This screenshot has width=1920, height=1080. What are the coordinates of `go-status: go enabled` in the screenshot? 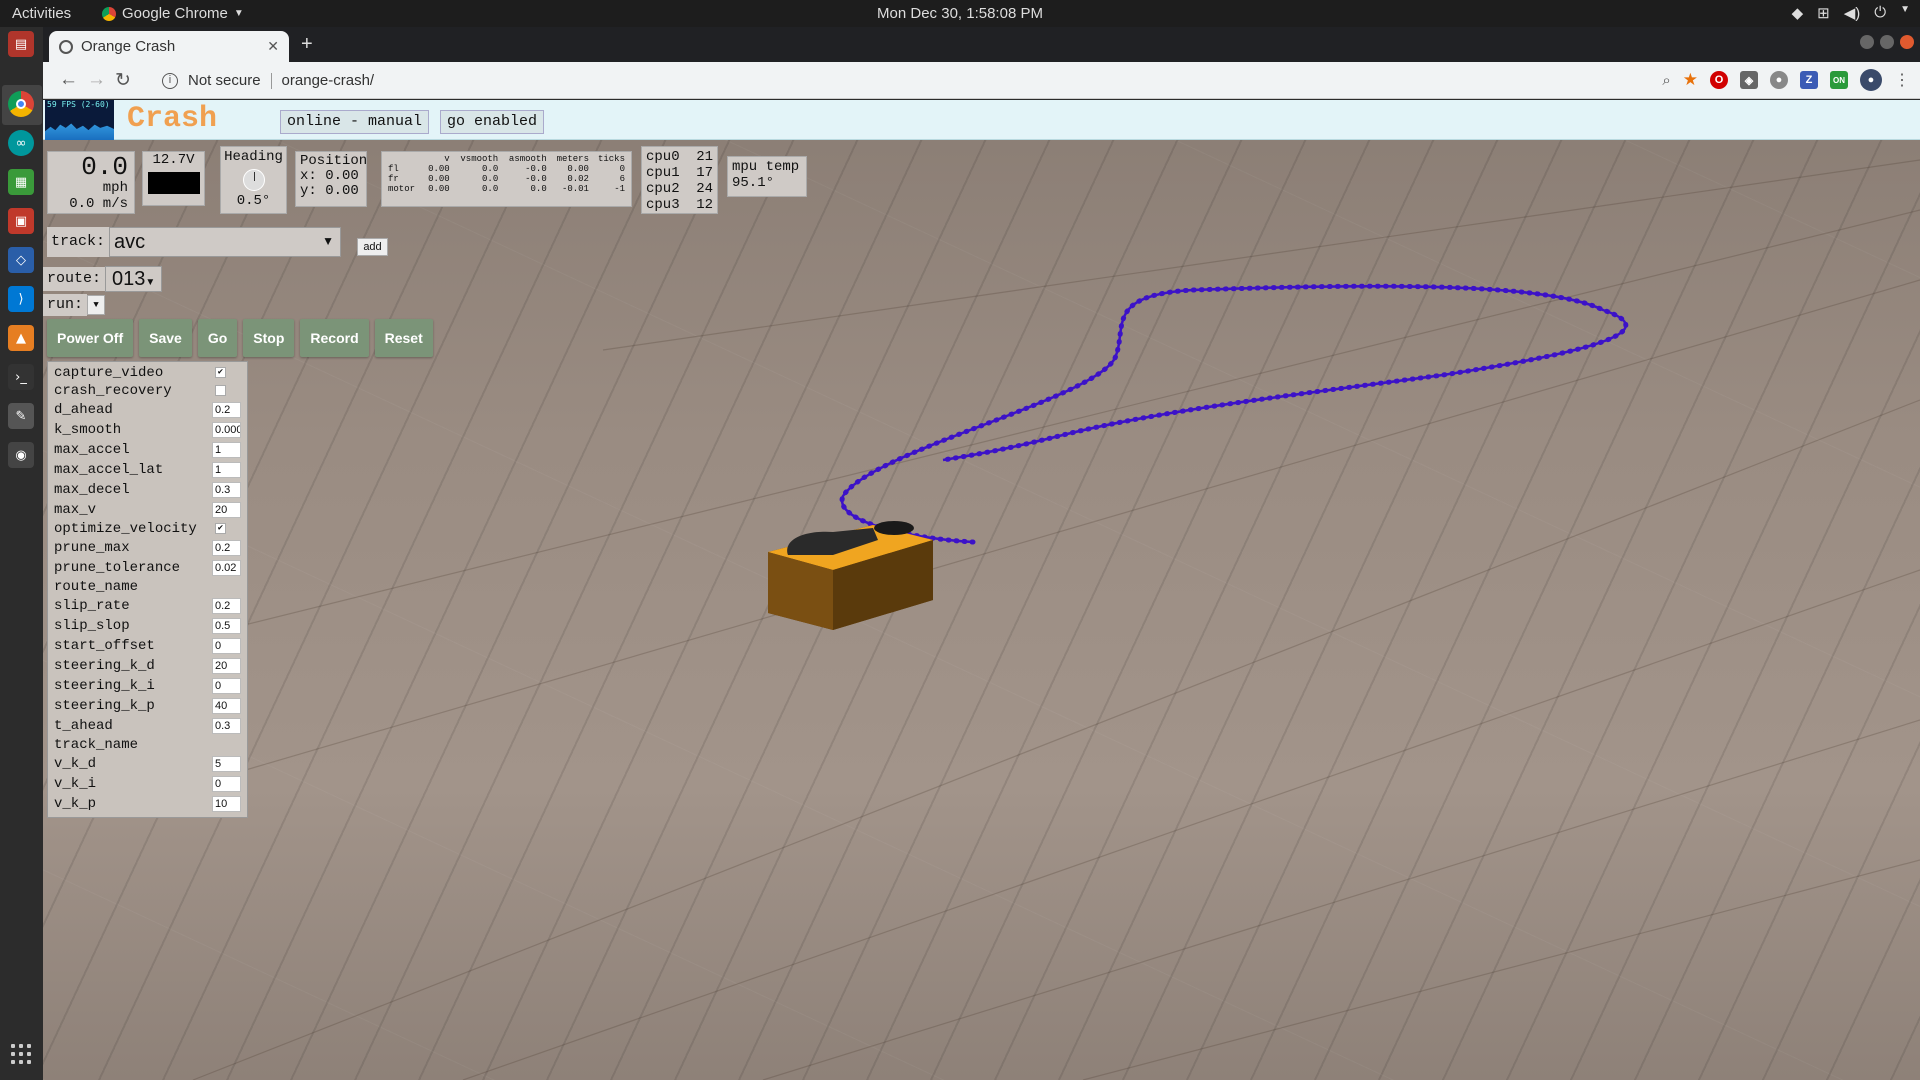 It's located at (492, 122).